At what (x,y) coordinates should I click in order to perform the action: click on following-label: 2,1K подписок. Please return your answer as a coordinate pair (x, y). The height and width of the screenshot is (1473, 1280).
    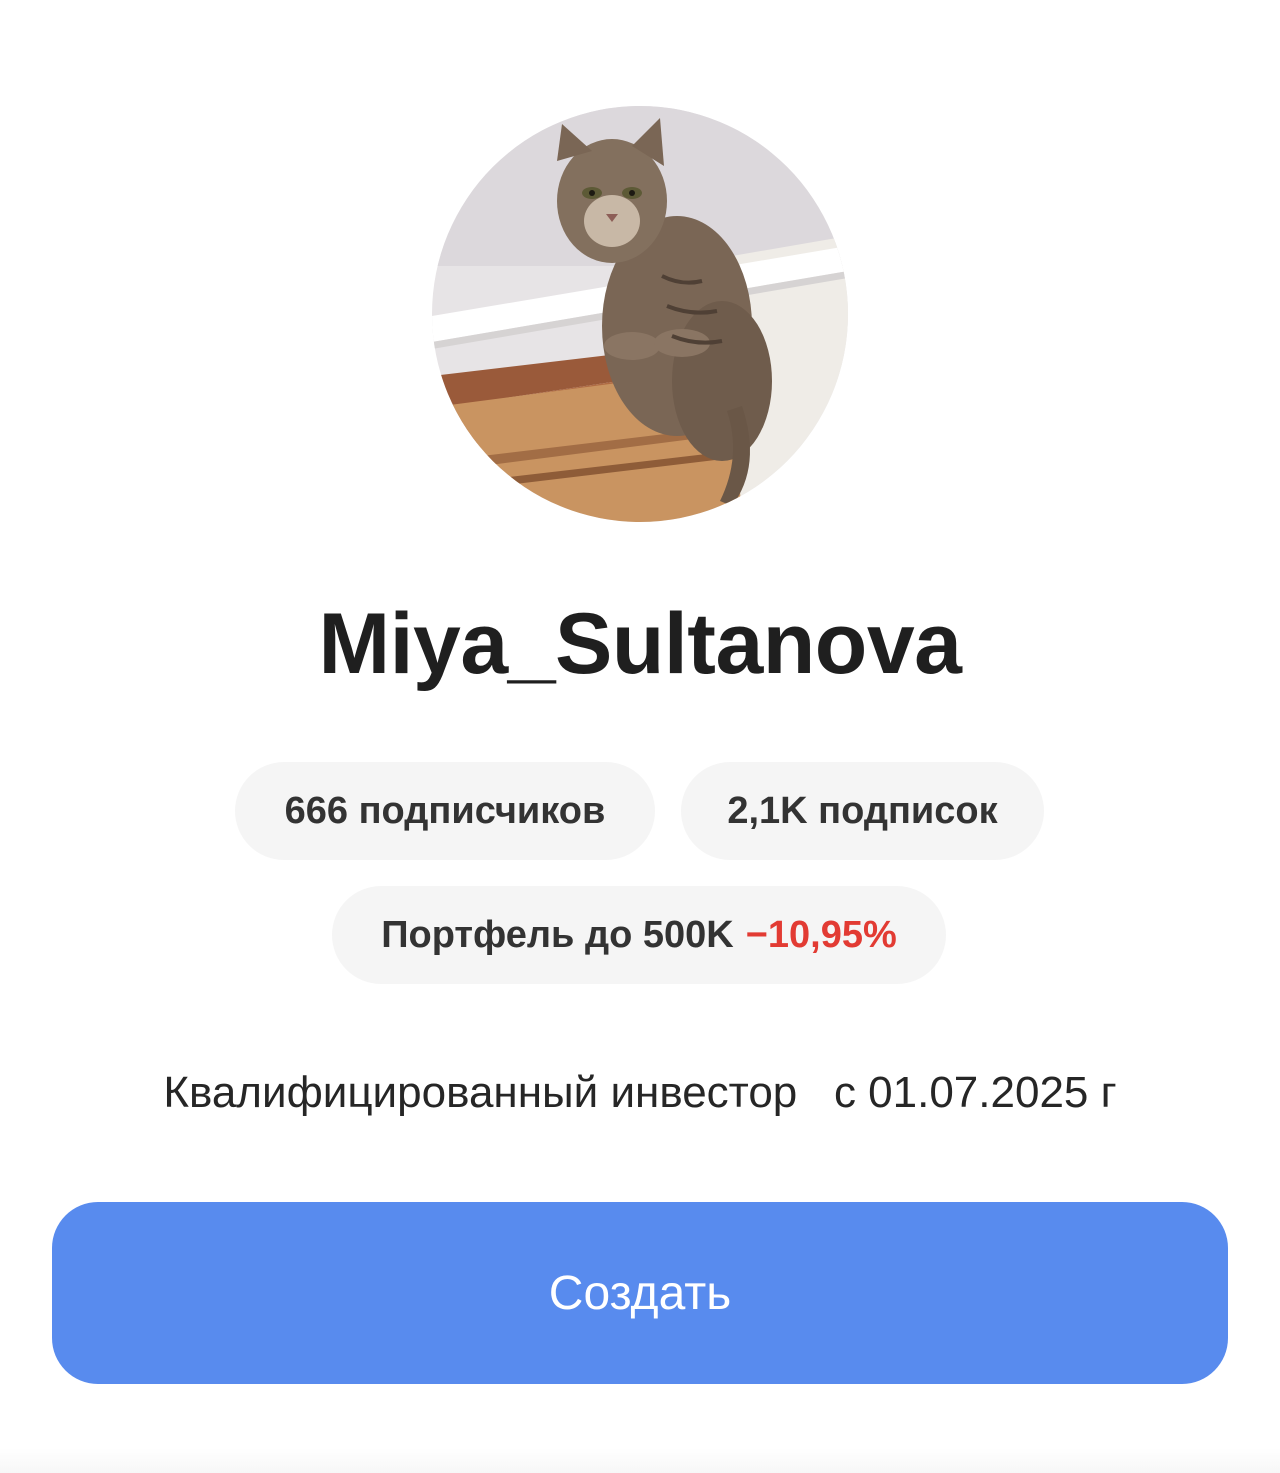
    Looking at the image, I should click on (862, 810).